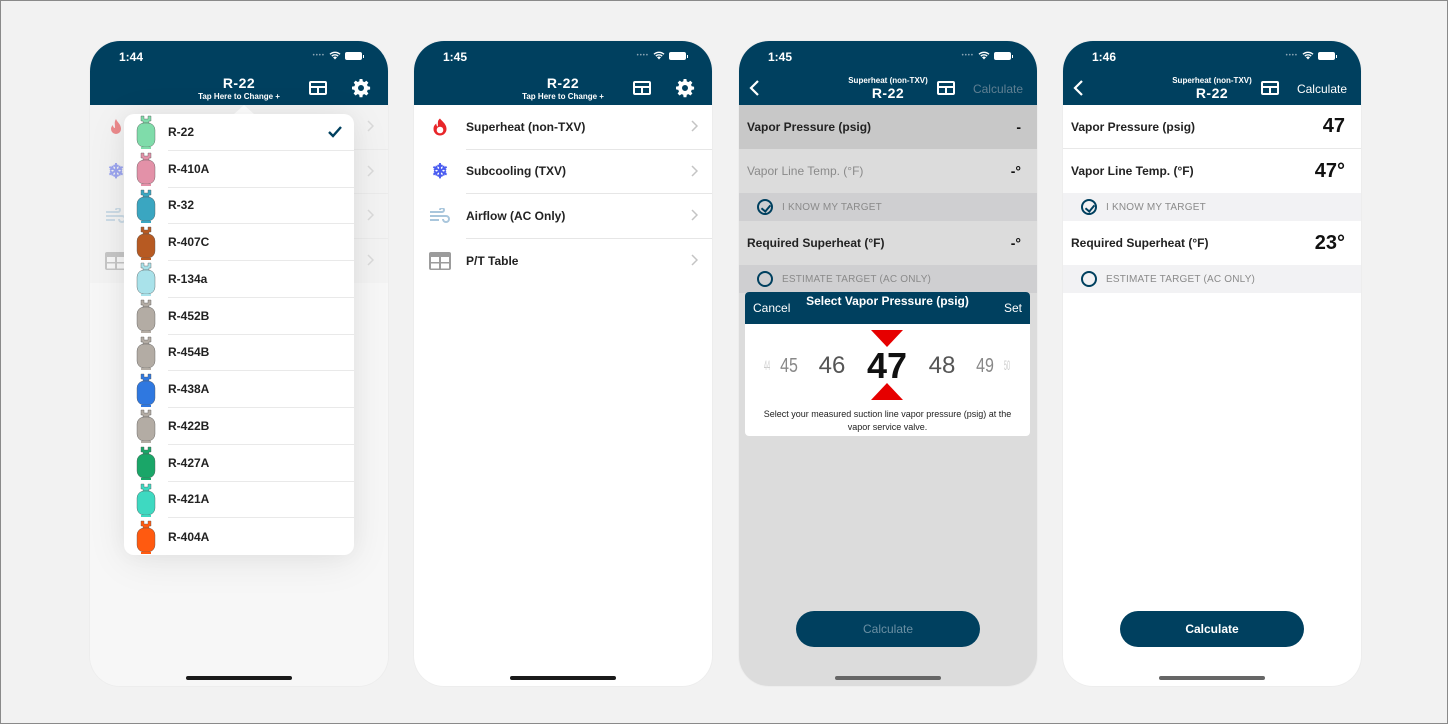 This screenshot has width=1448, height=724. Describe the element at coordinates (1007, 365) in the screenshot. I see `wheel-value: 50` at that location.